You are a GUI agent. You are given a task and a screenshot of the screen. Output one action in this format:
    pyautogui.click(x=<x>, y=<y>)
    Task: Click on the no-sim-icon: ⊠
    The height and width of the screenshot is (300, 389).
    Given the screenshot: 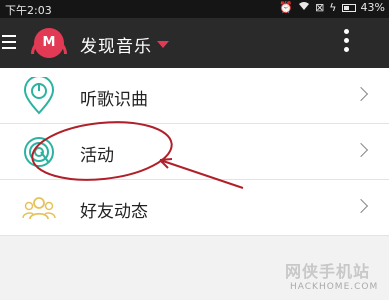 What is the action you would take?
    pyautogui.click(x=320, y=7)
    